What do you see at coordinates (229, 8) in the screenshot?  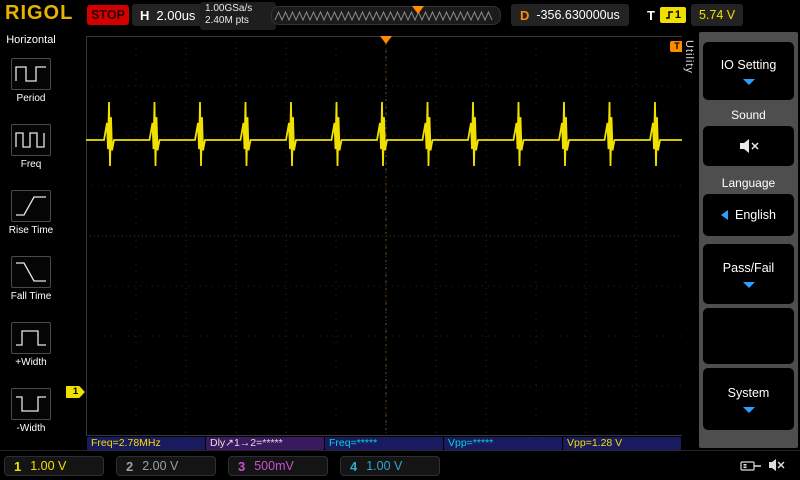 I see `sample-rate: 1.00GSa/s` at bounding box center [229, 8].